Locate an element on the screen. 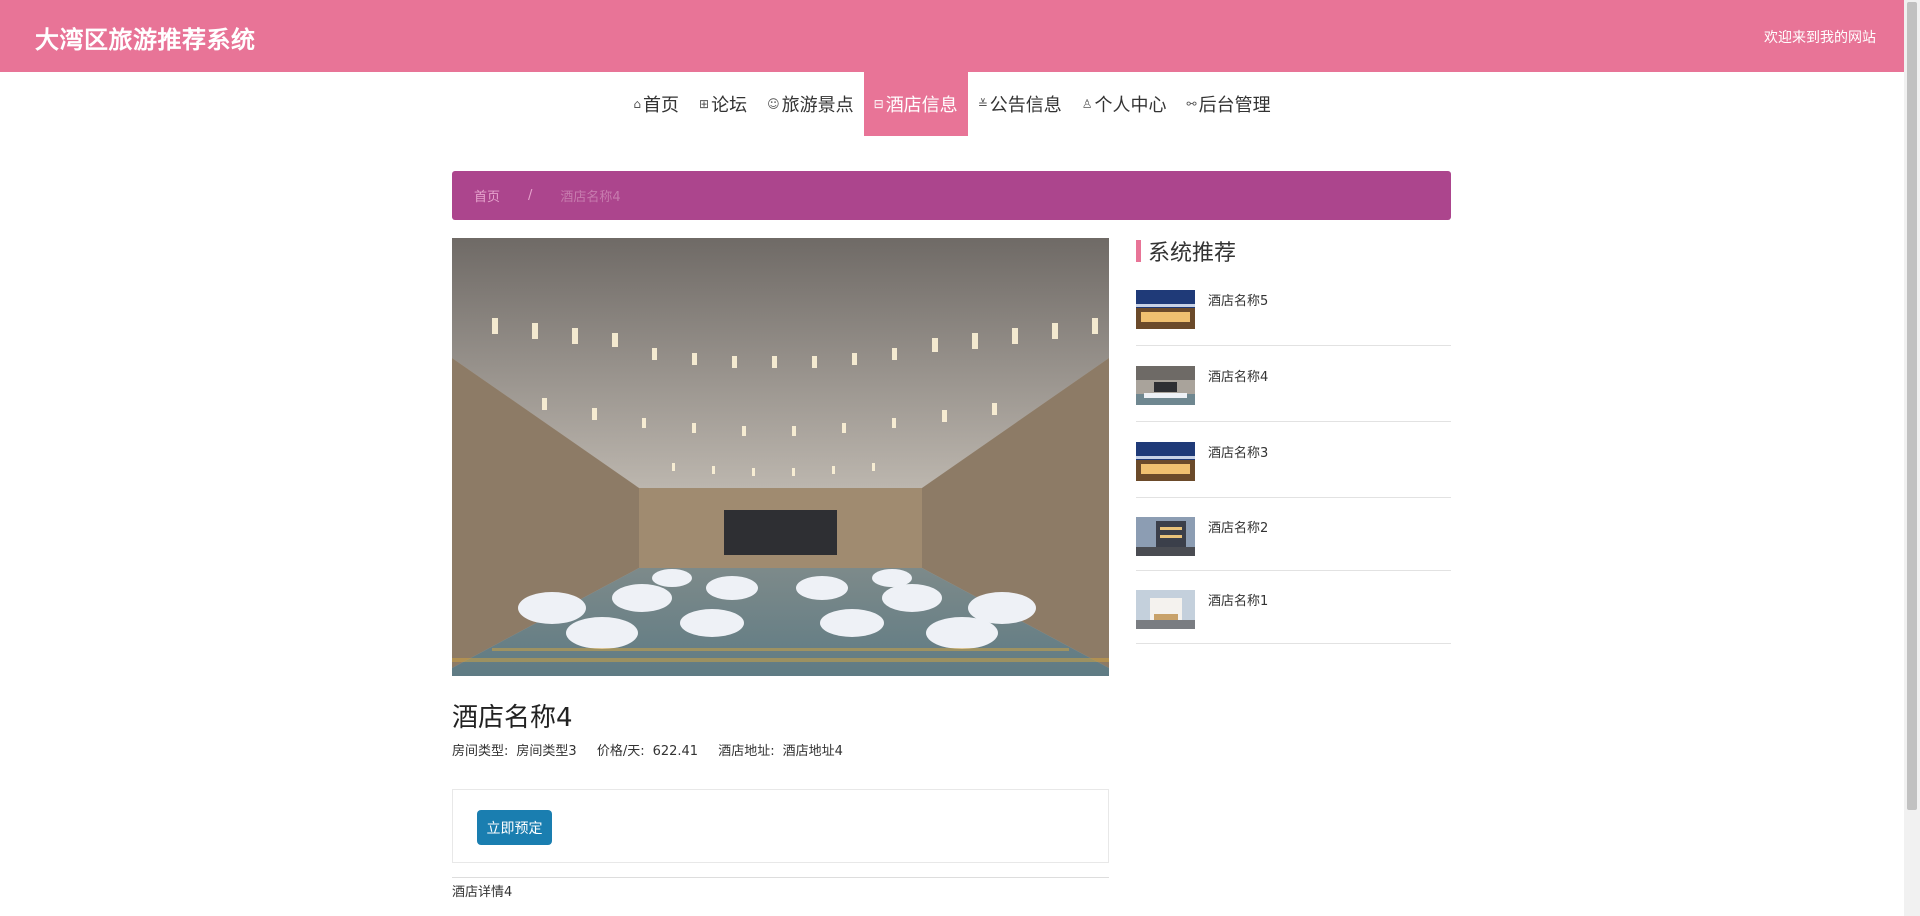 The height and width of the screenshot is (916, 1920). nav-label: 酒店信息 is located at coordinates (921, 105).